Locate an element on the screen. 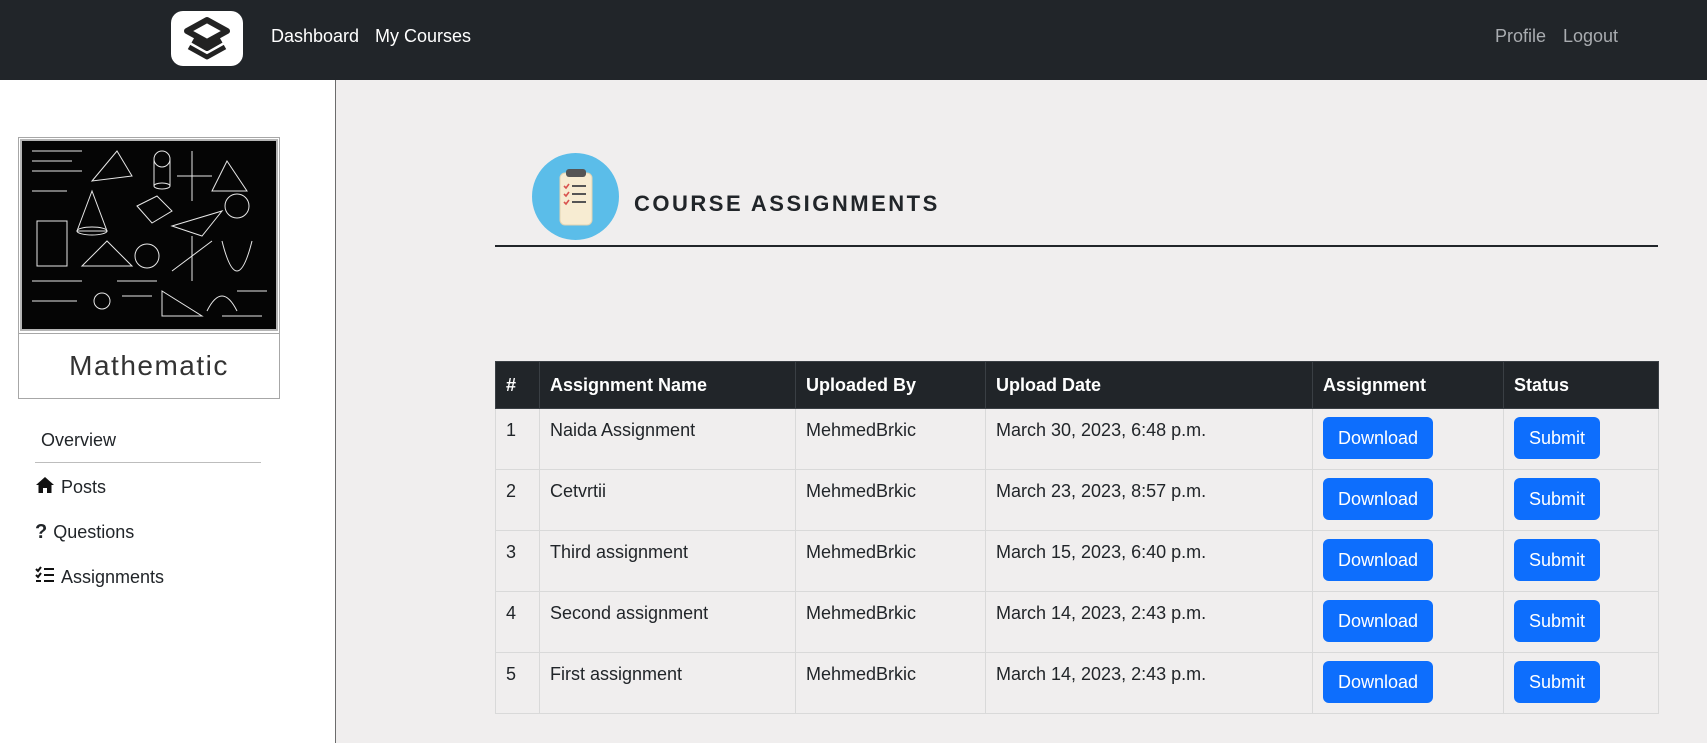  sidebar-item-posts: Posts is located at coordinates (70, 487).